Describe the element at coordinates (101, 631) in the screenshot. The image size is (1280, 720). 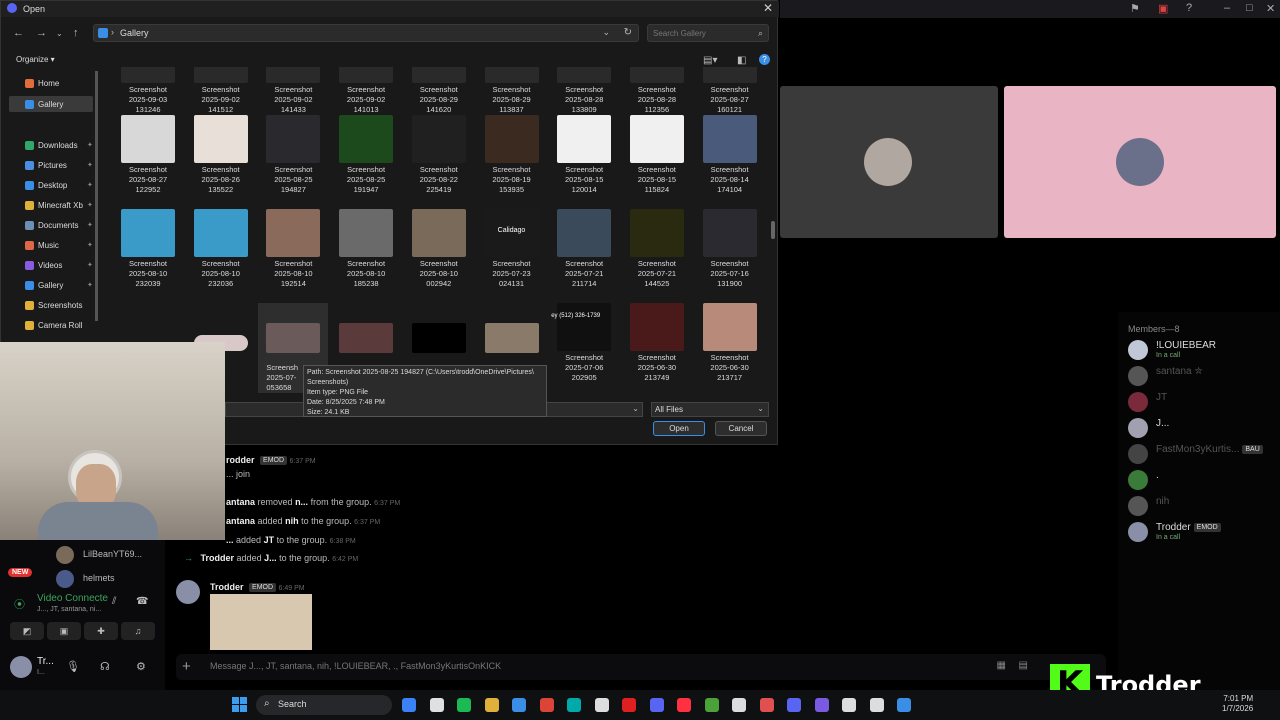
I see `activities-button: ✚` at that location.